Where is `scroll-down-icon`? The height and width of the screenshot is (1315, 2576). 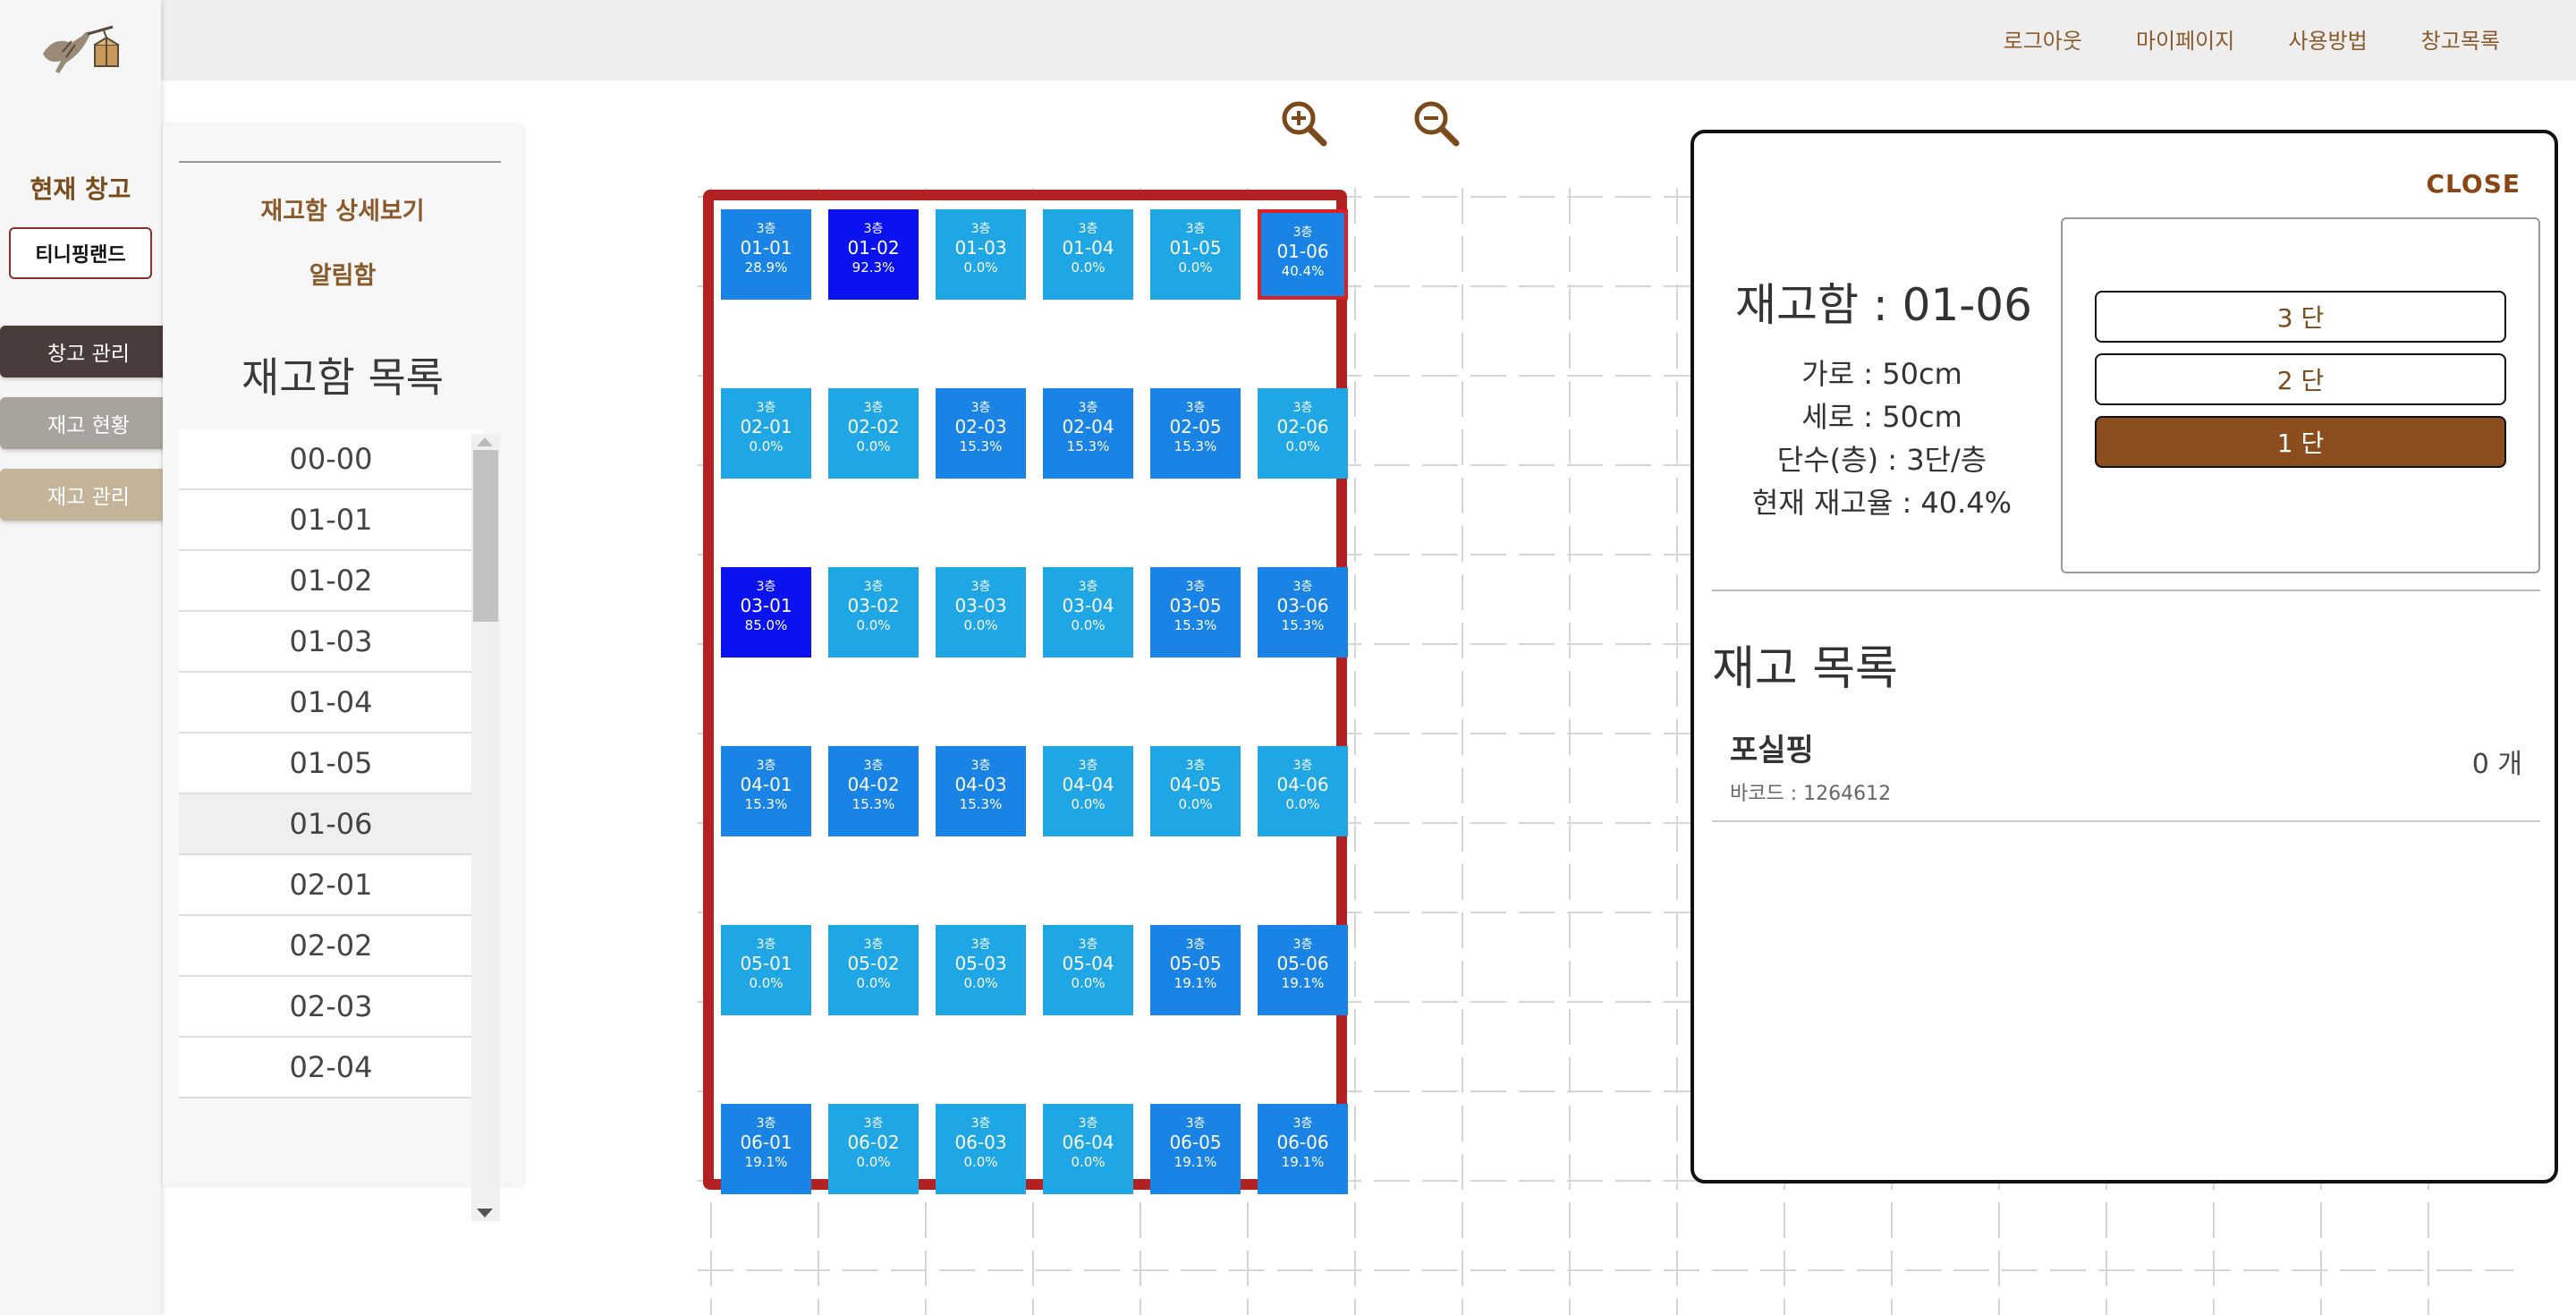 scroll-down-icon is located at coordinates (485, 1213).